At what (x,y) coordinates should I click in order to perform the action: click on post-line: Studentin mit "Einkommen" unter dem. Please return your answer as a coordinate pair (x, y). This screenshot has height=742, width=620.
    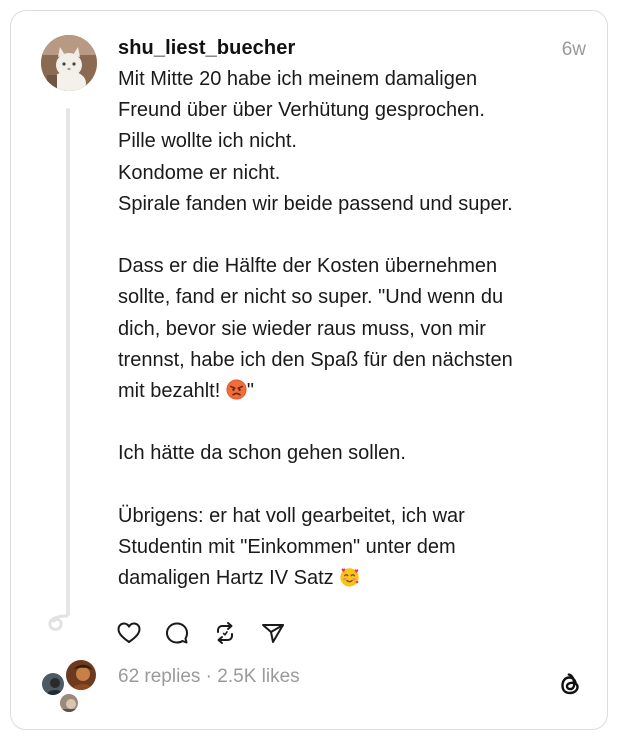
    Looking at the image, I should click on (287, 547).